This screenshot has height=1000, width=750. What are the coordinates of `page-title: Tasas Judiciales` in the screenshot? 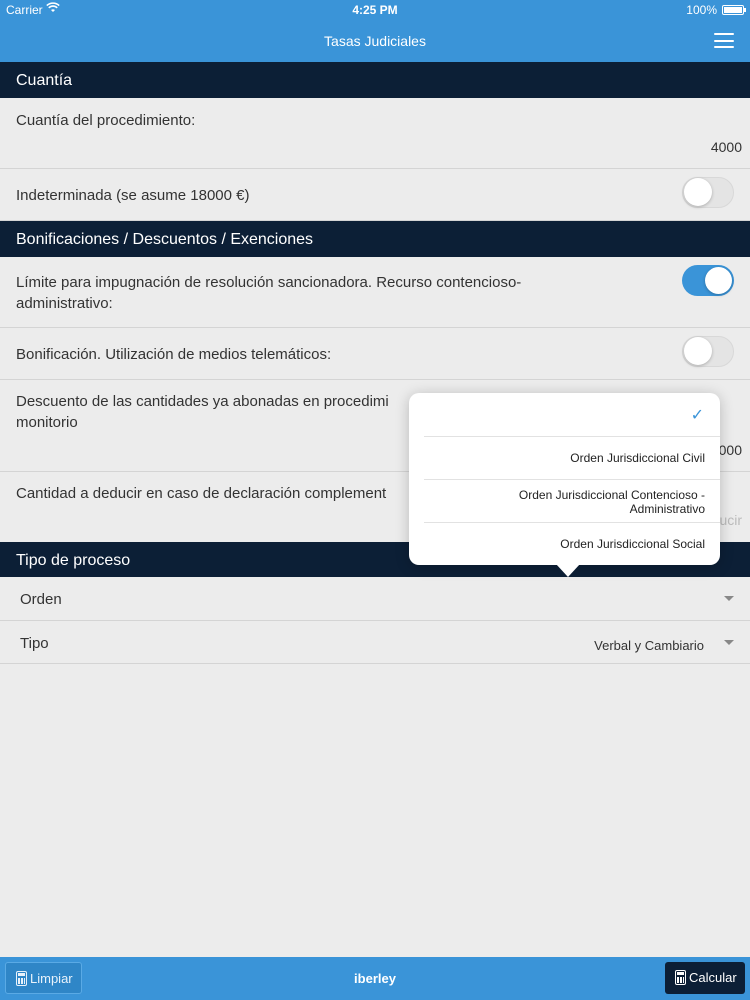 It's located at (375, 41).